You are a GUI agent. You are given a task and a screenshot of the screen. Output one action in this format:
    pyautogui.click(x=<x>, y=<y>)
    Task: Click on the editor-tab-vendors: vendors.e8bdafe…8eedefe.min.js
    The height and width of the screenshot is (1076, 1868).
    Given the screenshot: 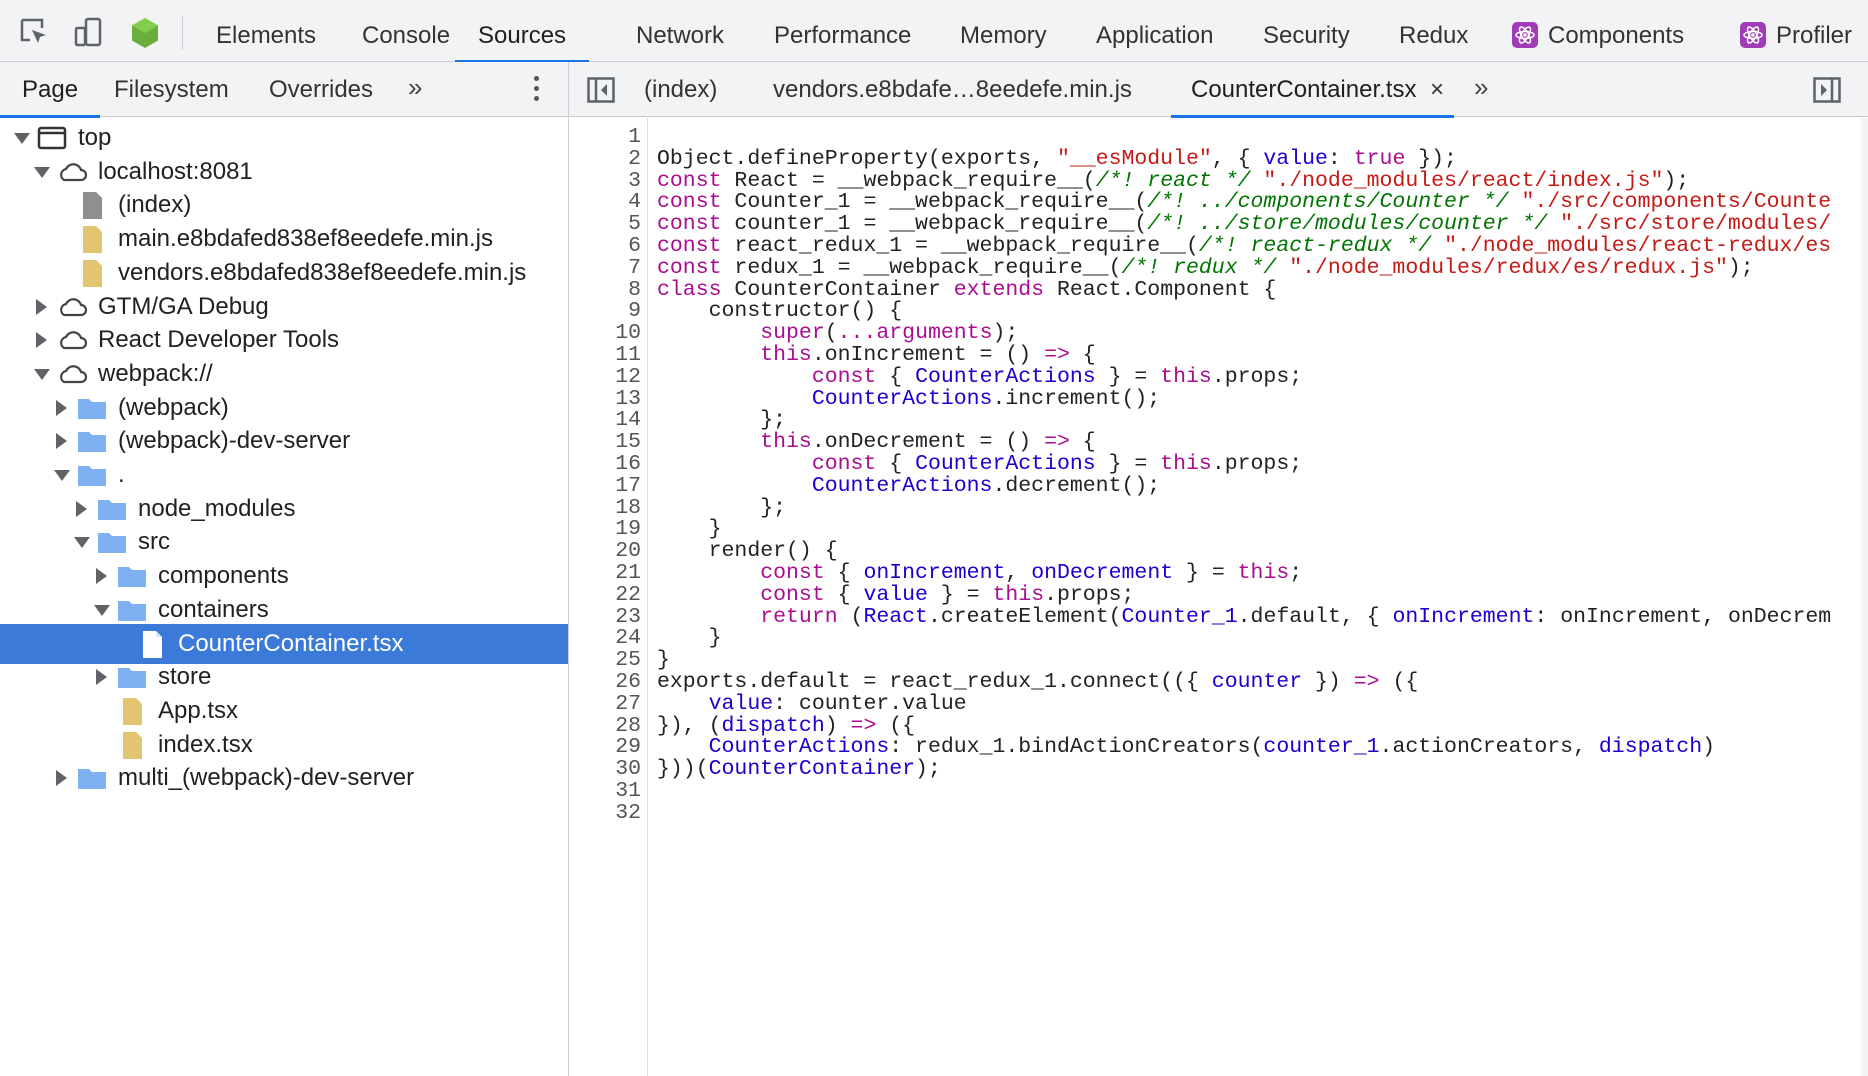 What is the action you would take?
    pyautogui.click(x=952, y=89)
    